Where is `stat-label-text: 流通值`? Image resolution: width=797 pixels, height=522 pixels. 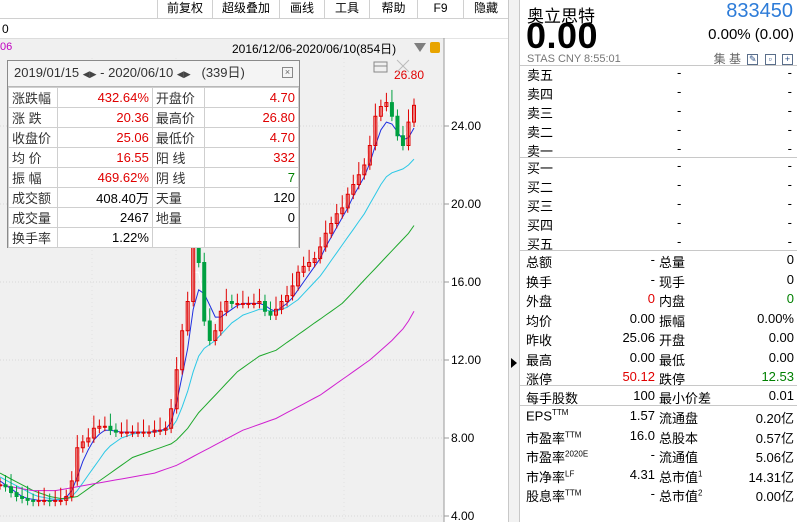 stat-label-text: 流通值 is located at coordinates (679, 457).